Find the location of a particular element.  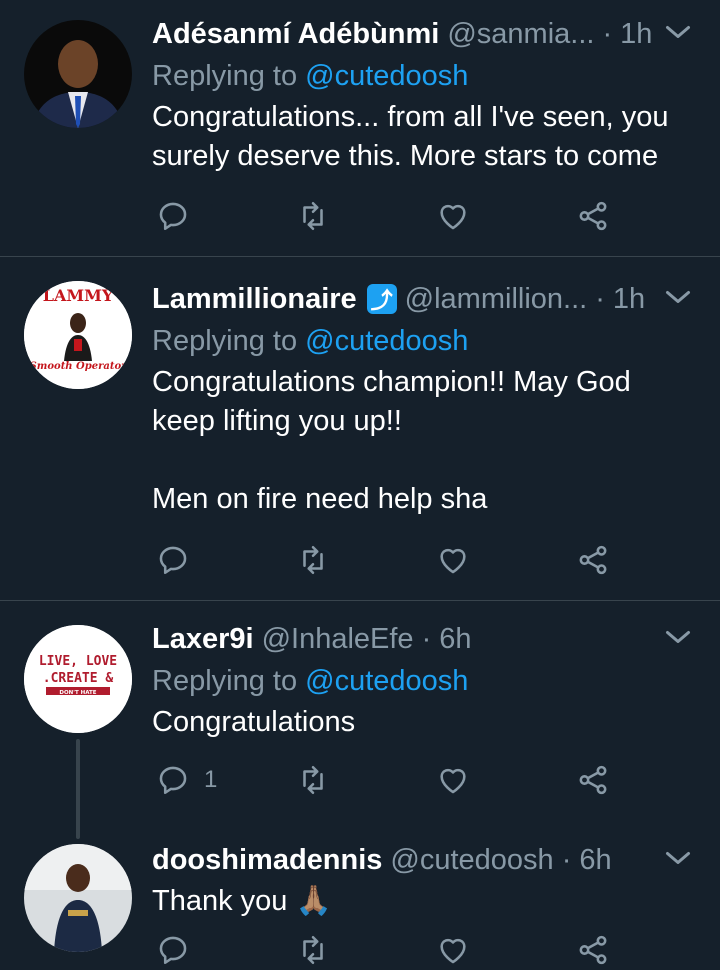

reply-count: 1 is located at coordinates (211, 779).